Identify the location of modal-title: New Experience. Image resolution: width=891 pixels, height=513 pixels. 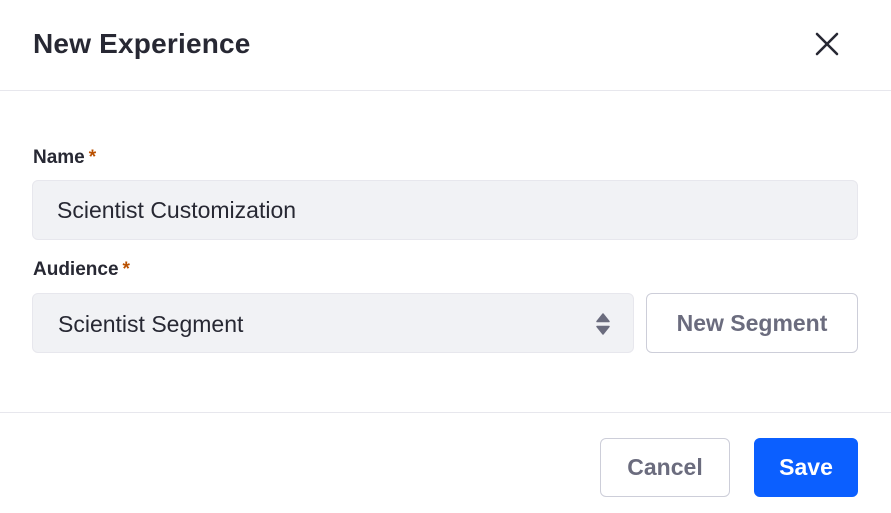
(142, 43).